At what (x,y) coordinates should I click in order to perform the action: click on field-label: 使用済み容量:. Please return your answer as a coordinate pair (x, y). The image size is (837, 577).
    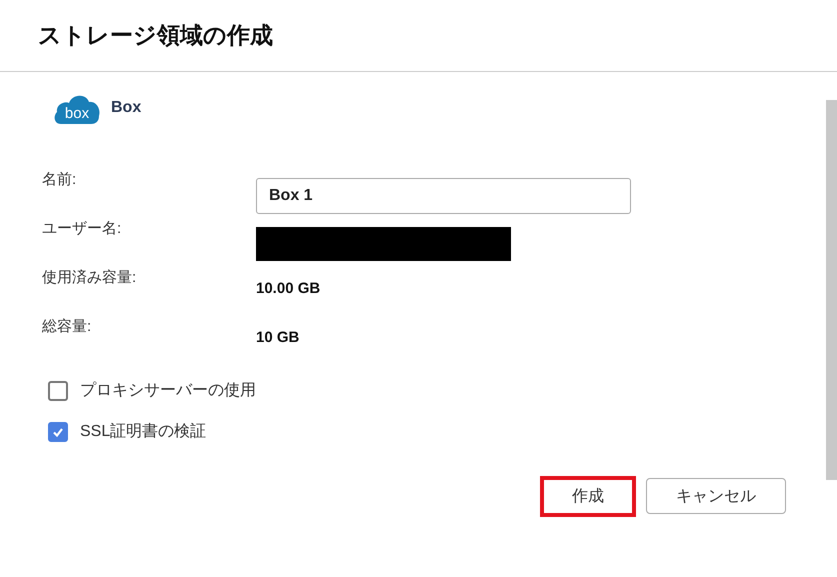
    Looking at the image, I should click on (90, 277).